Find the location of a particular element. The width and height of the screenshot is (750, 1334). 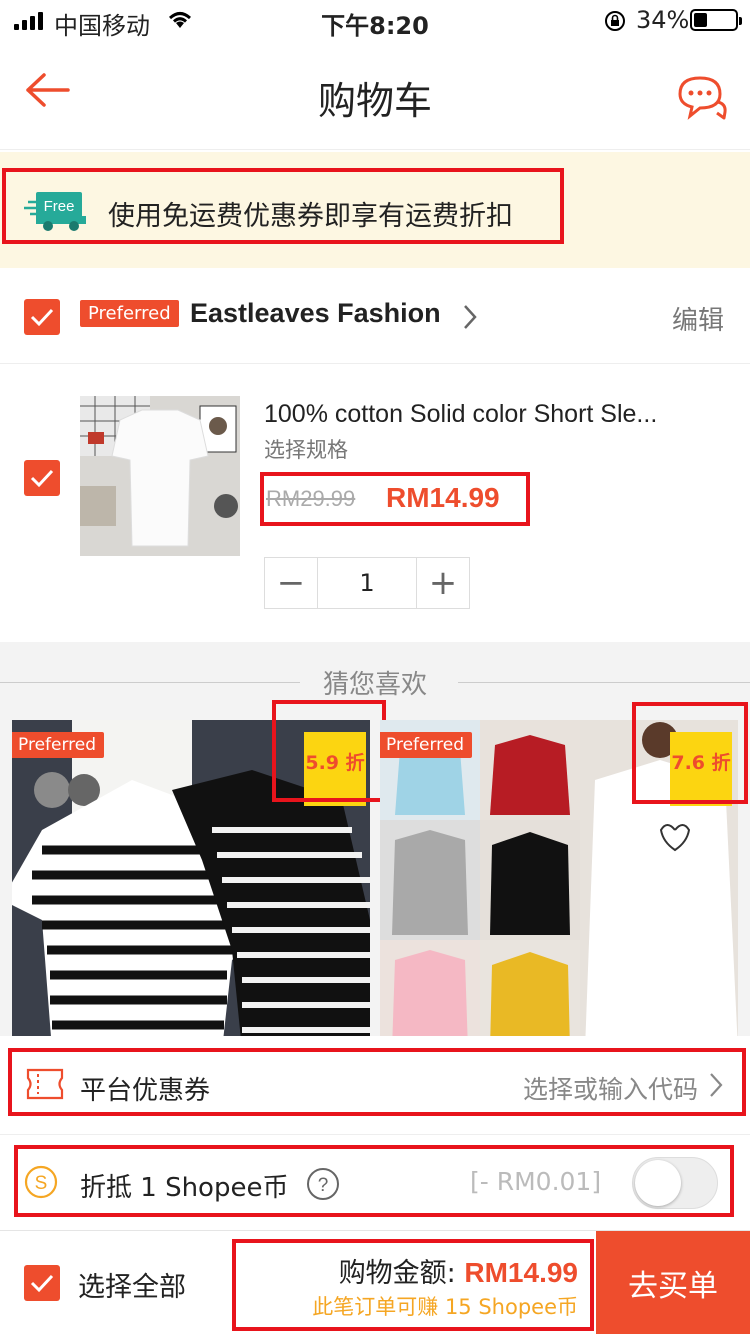

free-shipping-truck-icon: Free is located at coordinates (55, 213).